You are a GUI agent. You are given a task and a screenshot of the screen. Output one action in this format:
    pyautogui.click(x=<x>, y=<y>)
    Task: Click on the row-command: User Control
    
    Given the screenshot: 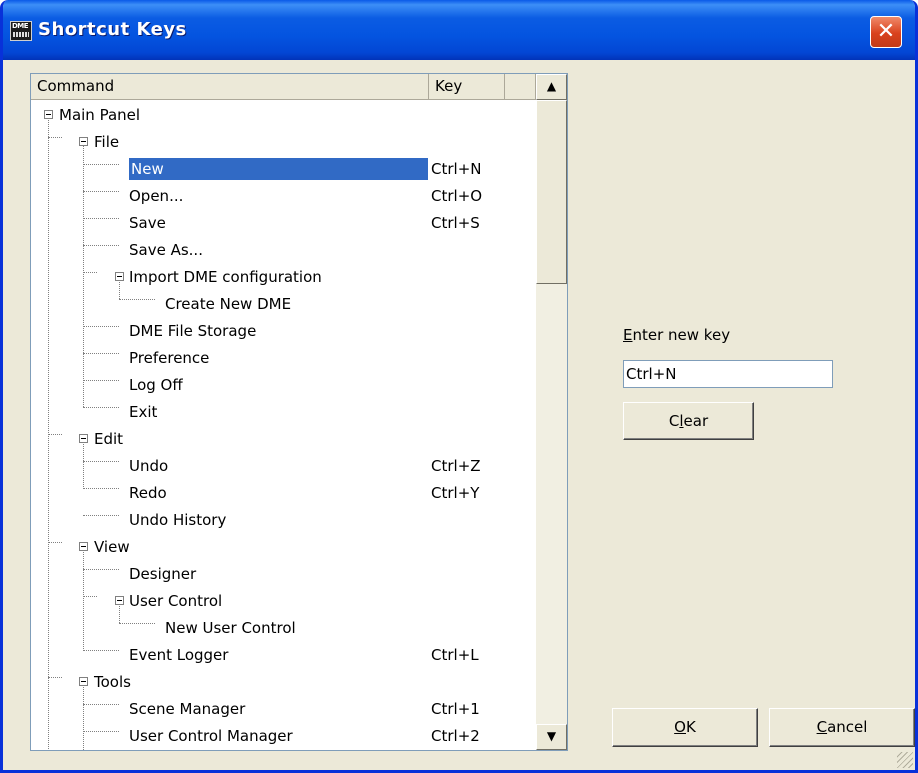 What is the action you would take?
    pyautogui.click(x=176, y=601)
    